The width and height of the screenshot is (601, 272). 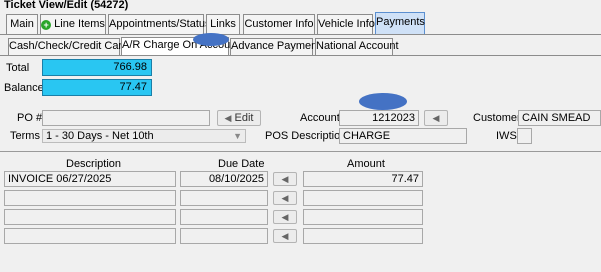 What do you see at coordinates (524, 136) in the screenshot?
I see `iws-field` at bounding box center [524, 136].